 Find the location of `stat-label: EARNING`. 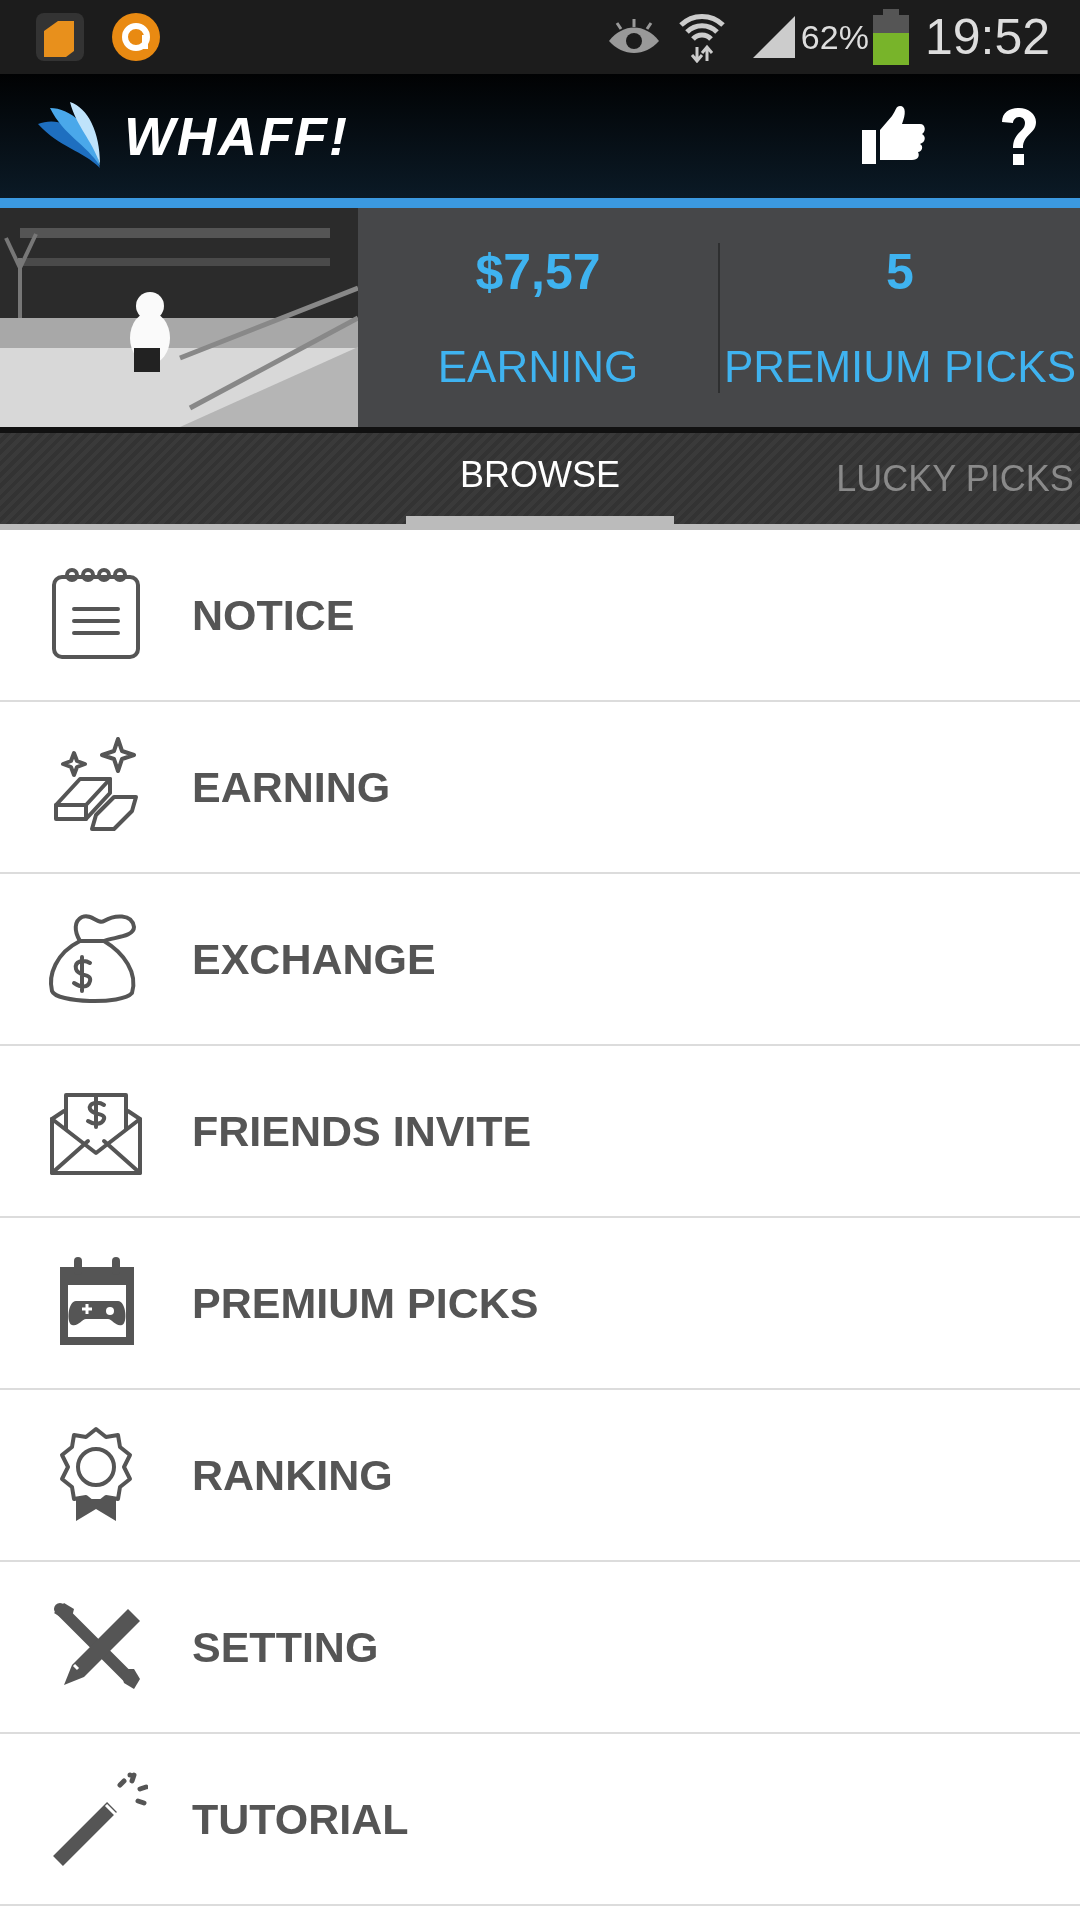

stat-label: EARNING is located at coordinates (538, 367).